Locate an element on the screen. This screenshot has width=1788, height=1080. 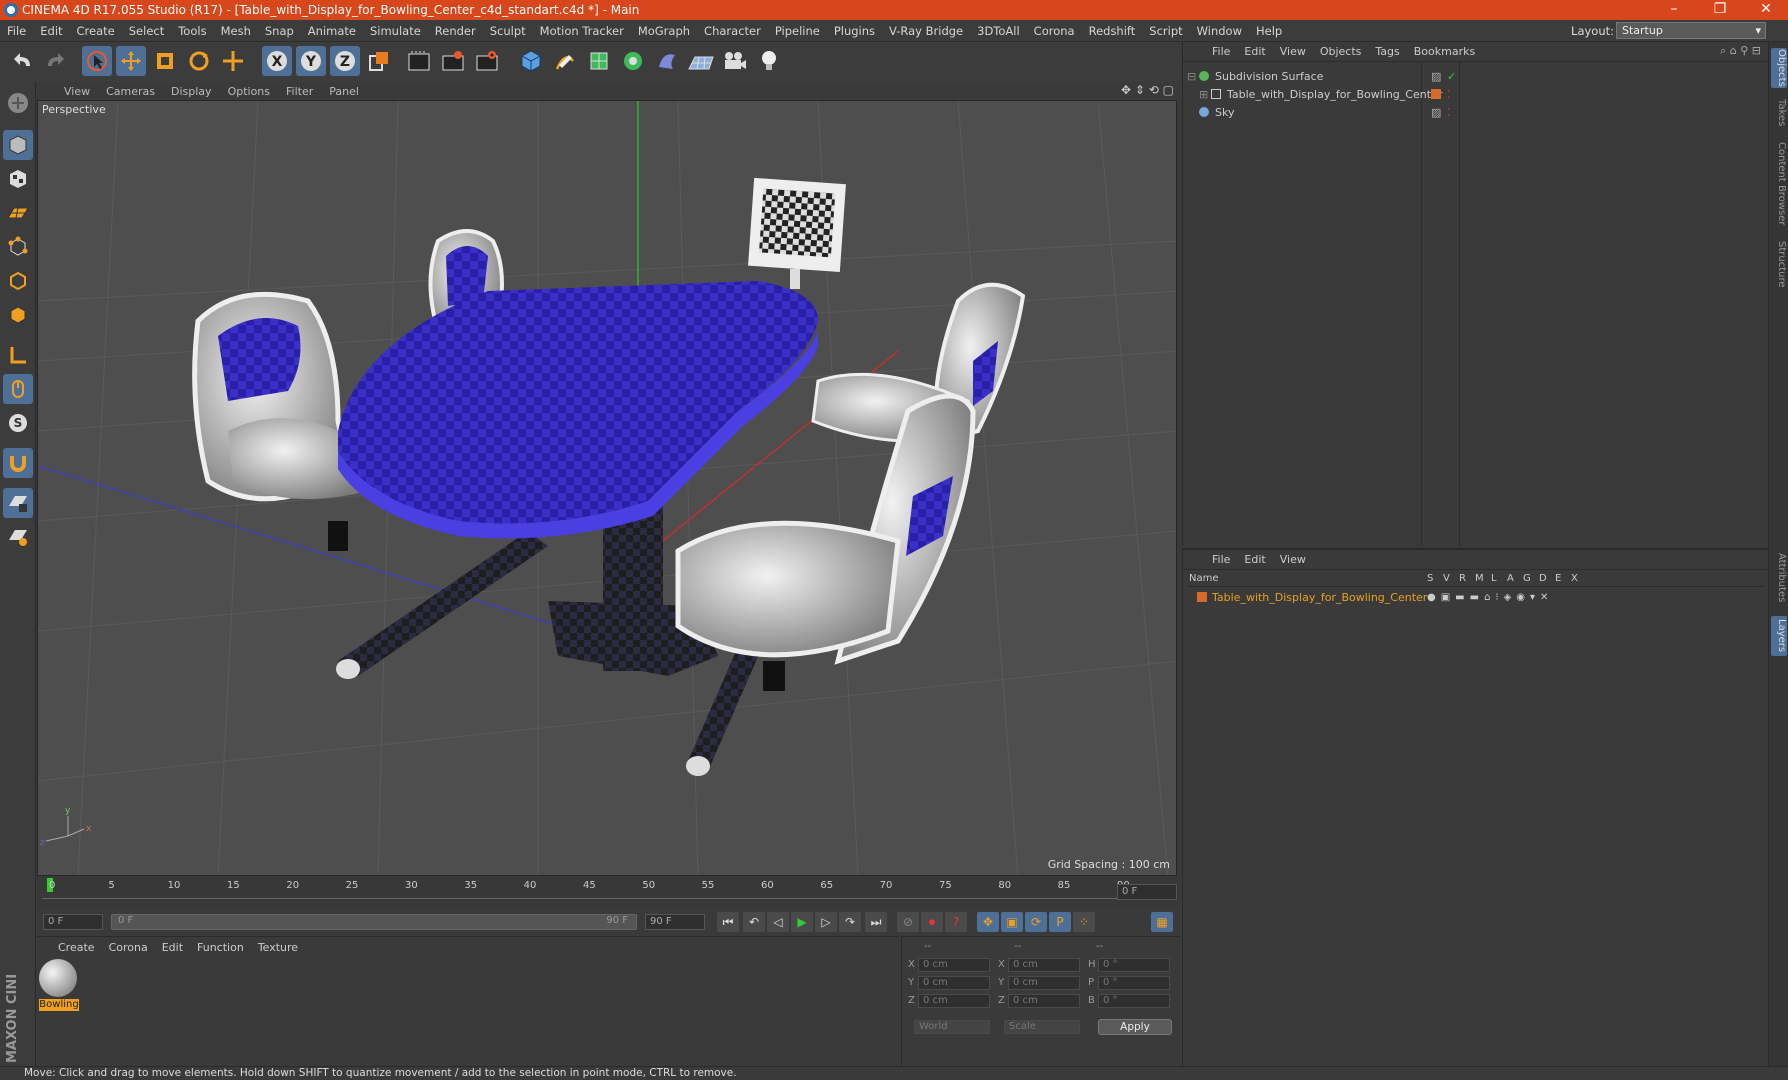
tab-objects: Objects is located at coordinates (1779, 68).